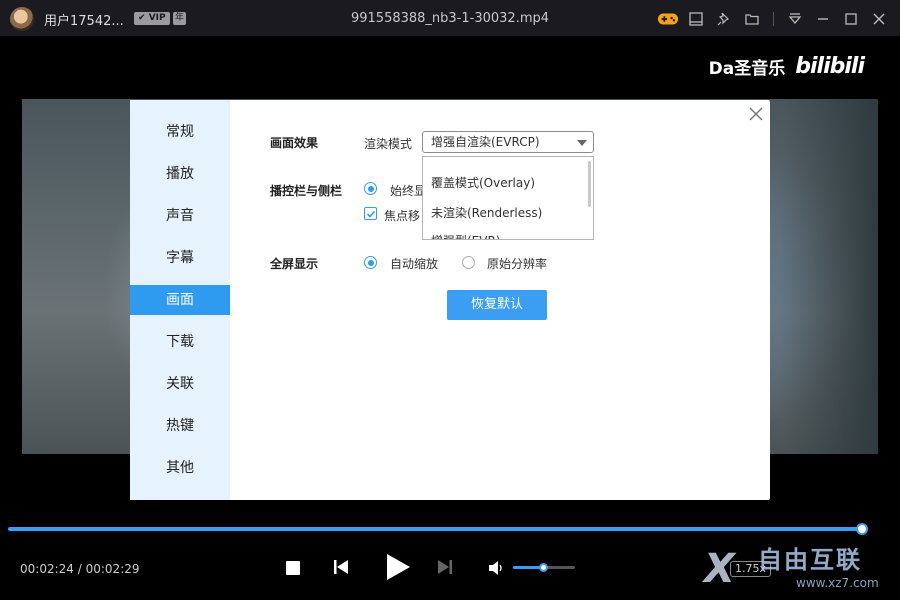  I want to click on volume-icon, so click(496, 568).